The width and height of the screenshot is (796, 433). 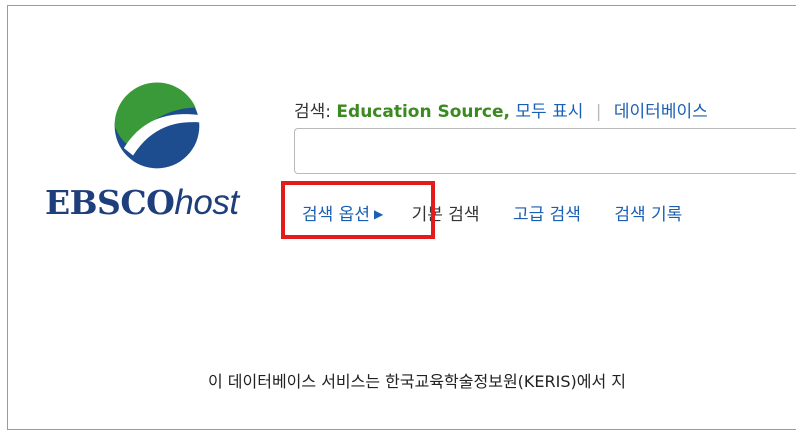 I want to click on search-history-link: 검색 기록, so click(x=648, y=212).